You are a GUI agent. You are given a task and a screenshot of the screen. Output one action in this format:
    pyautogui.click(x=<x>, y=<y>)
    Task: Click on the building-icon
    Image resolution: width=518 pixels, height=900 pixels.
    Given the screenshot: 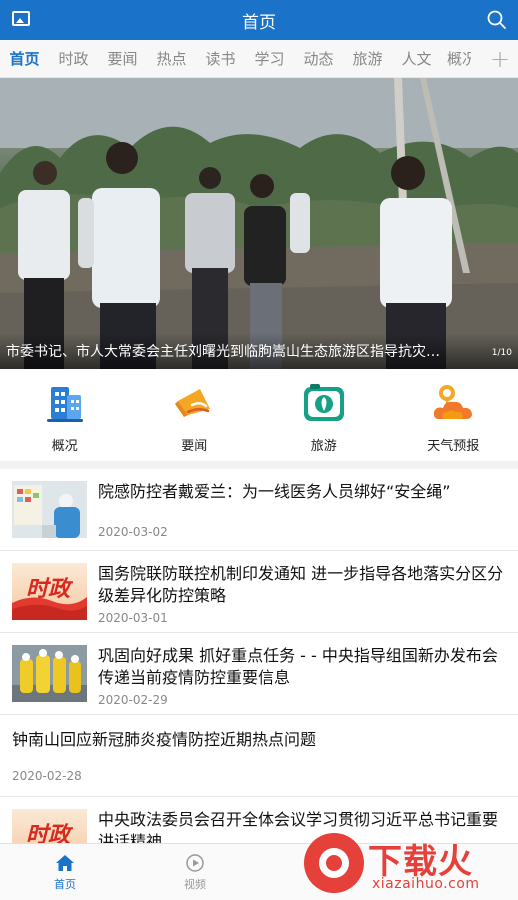 What is the action you would take?
    pyautogui.click(x=64, y=404)
    